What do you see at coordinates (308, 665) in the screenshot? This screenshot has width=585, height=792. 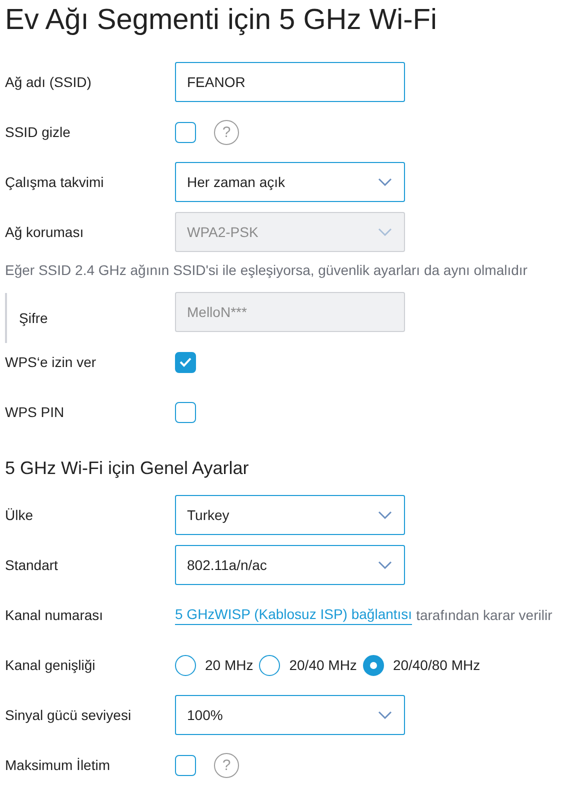 I see `radio-option: 20/40 MHz` at bounding box center [308, 665].